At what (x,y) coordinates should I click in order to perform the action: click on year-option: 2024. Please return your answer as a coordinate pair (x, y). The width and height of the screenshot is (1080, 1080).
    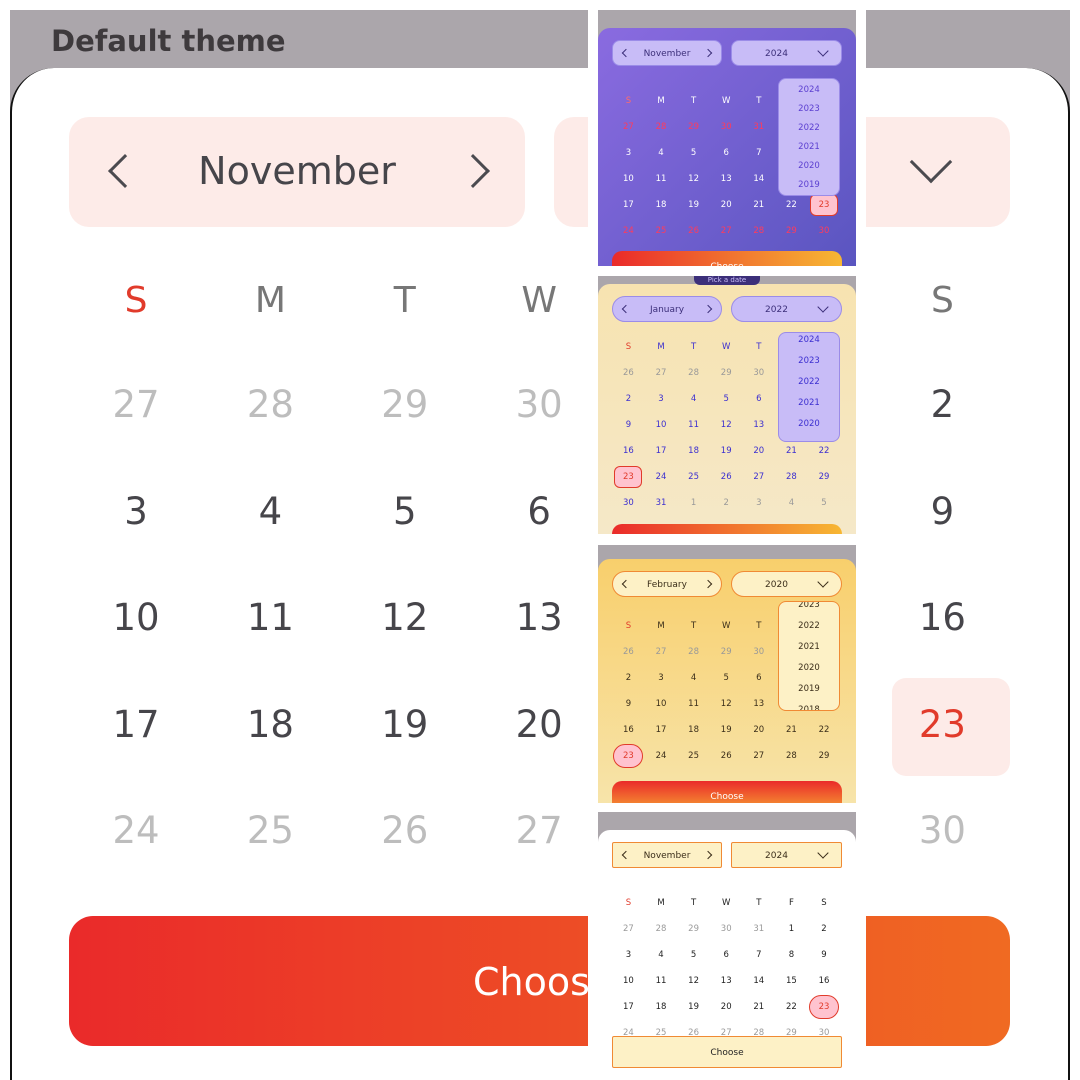
    Looking at the image, I should click on (809, 340).